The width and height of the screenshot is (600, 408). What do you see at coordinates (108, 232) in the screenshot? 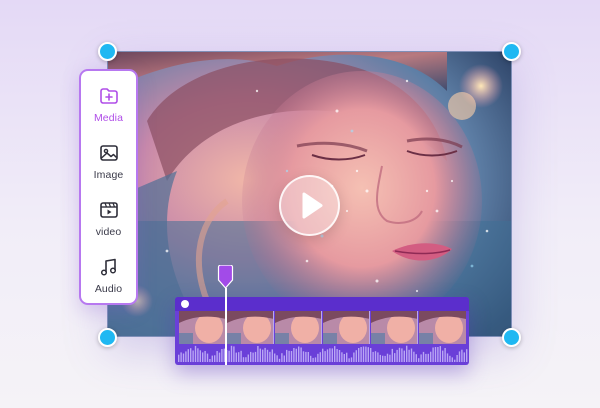
I see `tool-item-video-label: video` at bounding box center [108, 232].